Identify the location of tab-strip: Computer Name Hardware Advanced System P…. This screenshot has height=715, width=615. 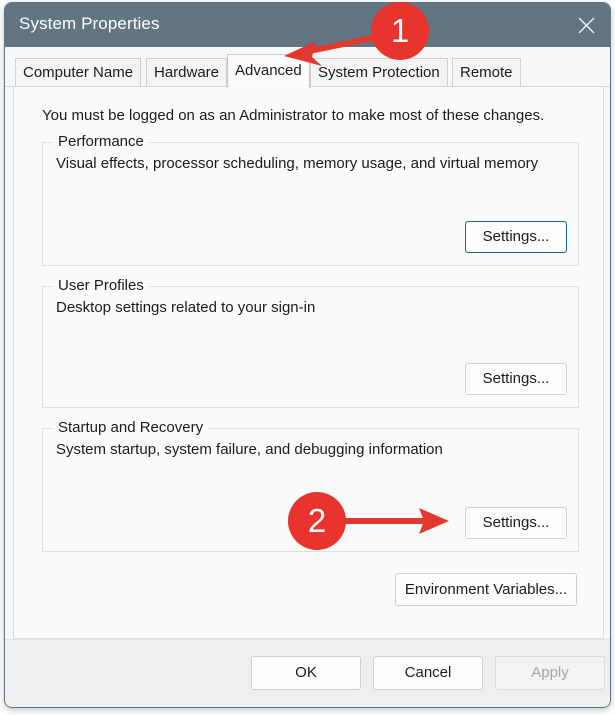
(307, 67).